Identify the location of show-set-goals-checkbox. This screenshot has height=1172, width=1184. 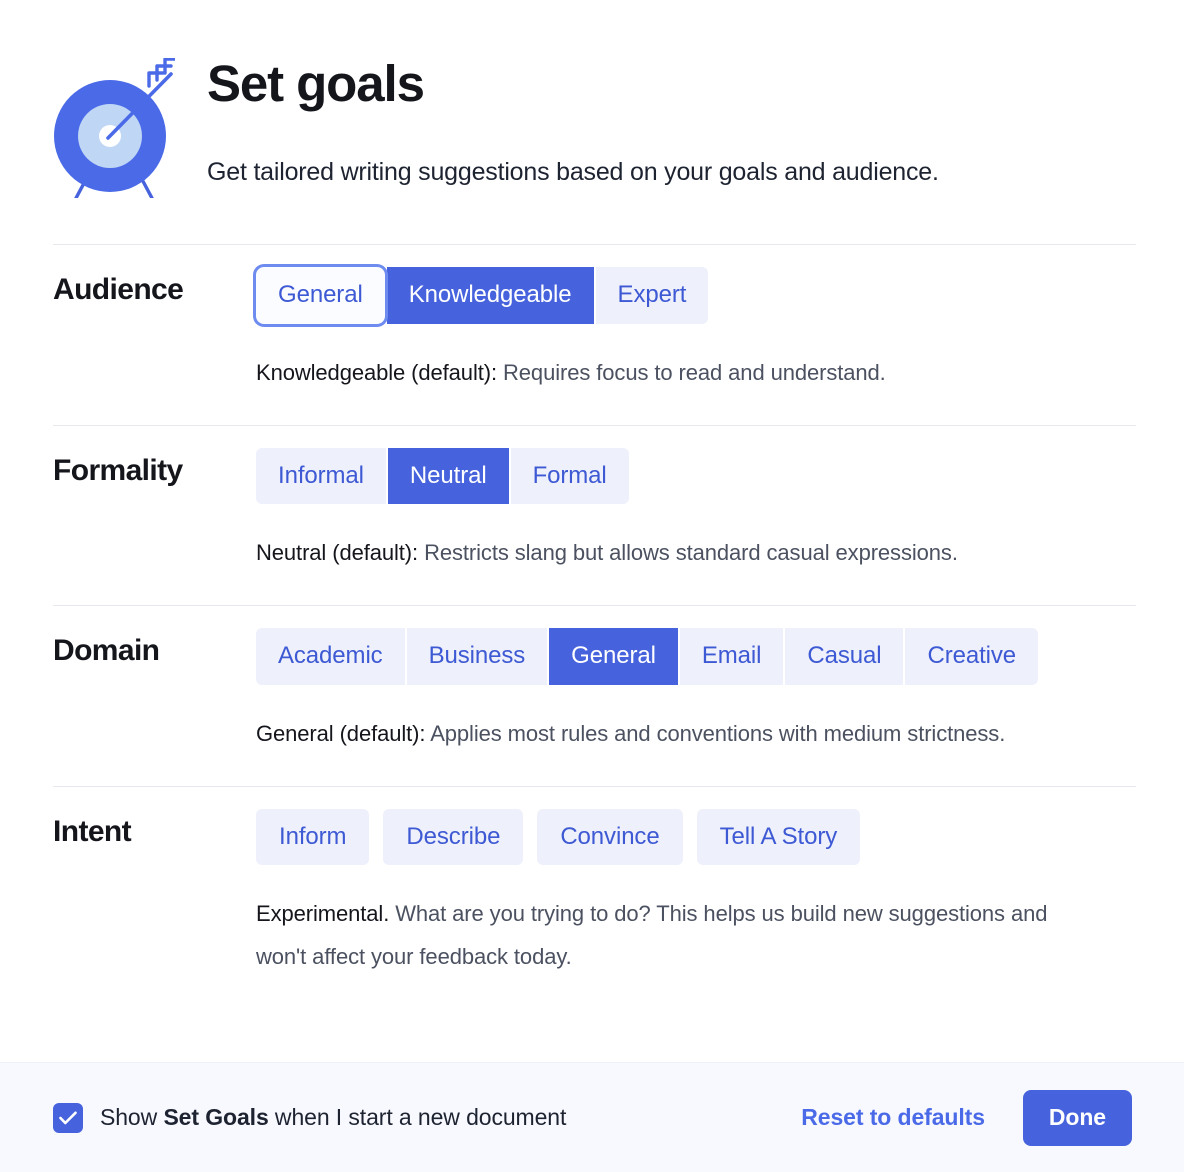
(68, 1117).